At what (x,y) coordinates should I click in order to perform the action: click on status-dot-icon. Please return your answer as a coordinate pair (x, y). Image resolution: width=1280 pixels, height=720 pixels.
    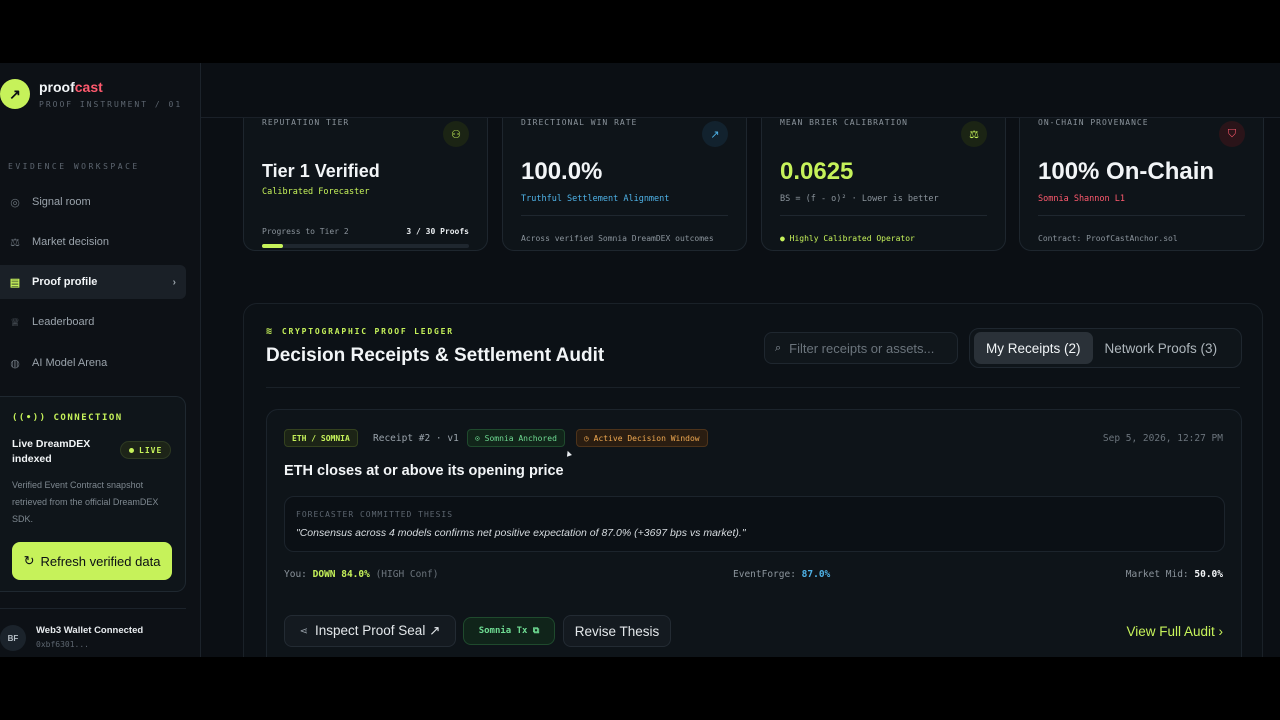
    Looking at the image, I should click on (348, 85).